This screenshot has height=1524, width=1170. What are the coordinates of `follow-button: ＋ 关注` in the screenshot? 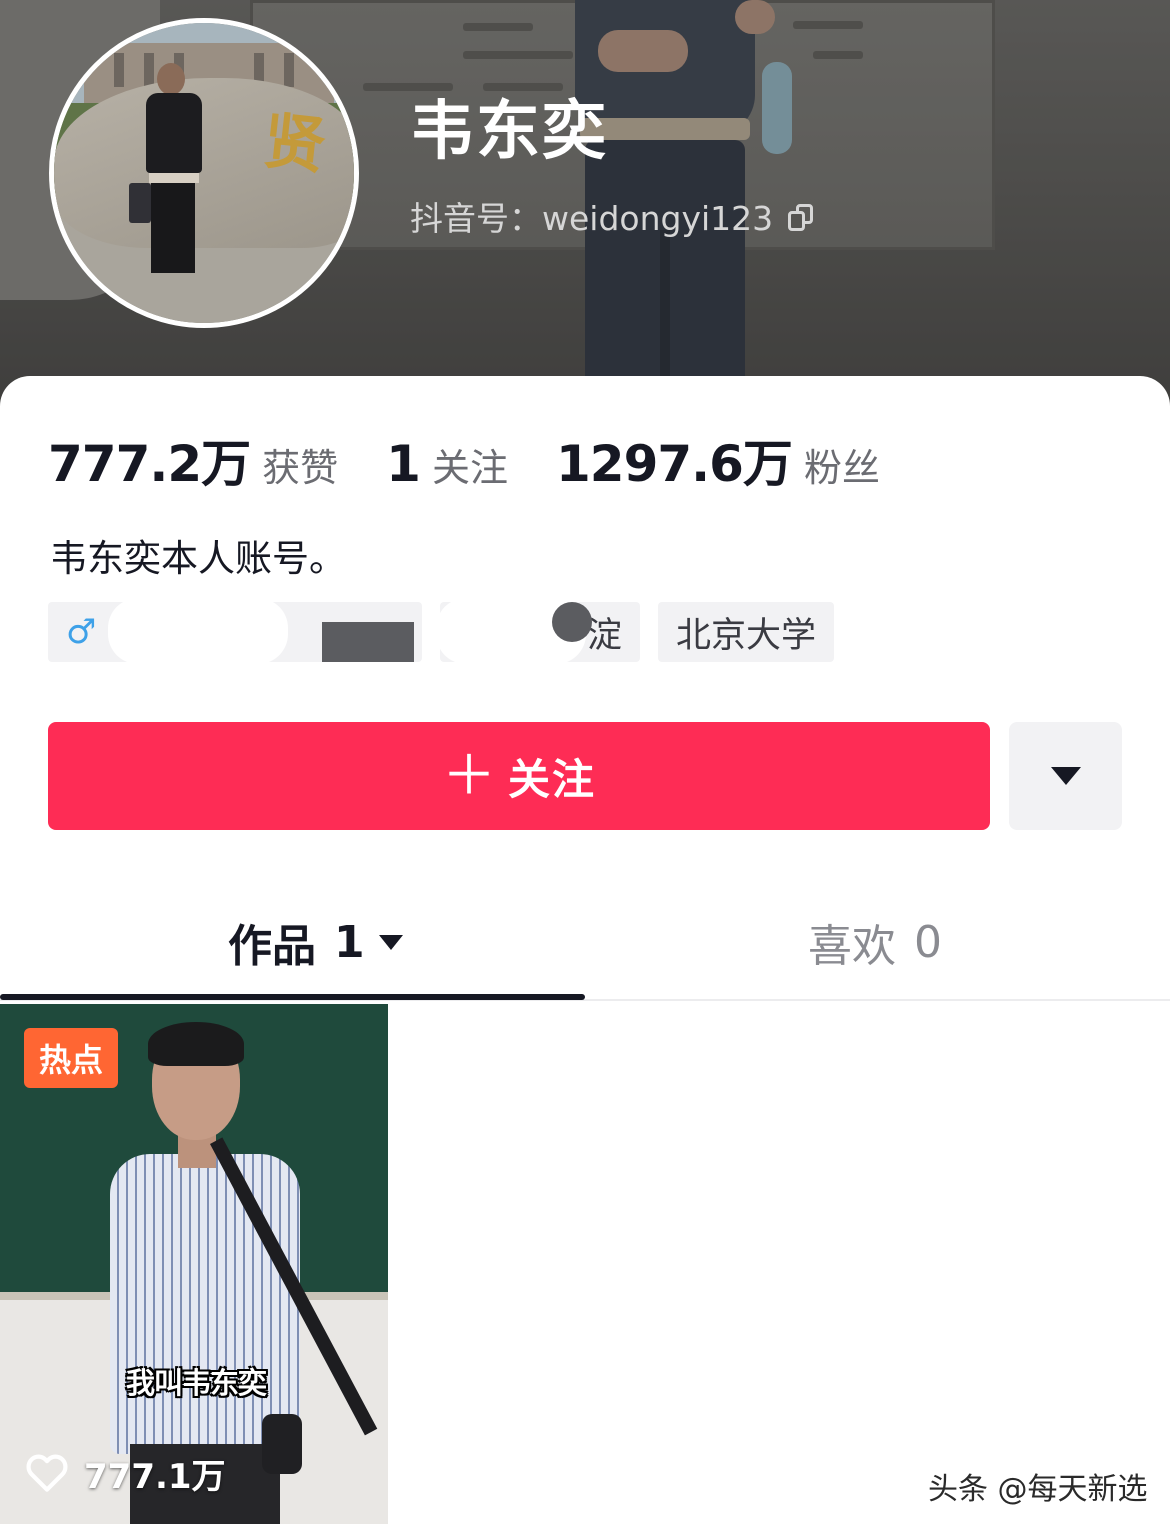 It's located at (519, 776).